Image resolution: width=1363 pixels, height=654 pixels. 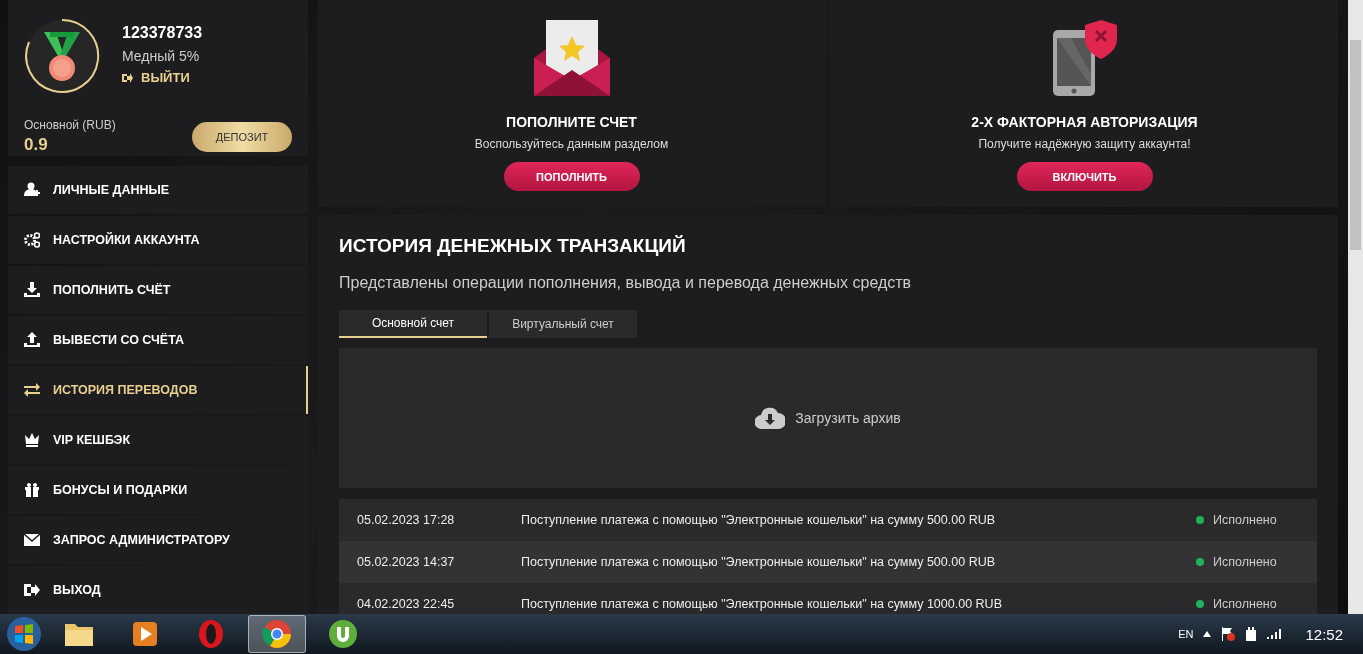 What do you see at coordinates (24, 634) in the screenshot?
I see `start-button-icon` at bounding box center [24, 634].